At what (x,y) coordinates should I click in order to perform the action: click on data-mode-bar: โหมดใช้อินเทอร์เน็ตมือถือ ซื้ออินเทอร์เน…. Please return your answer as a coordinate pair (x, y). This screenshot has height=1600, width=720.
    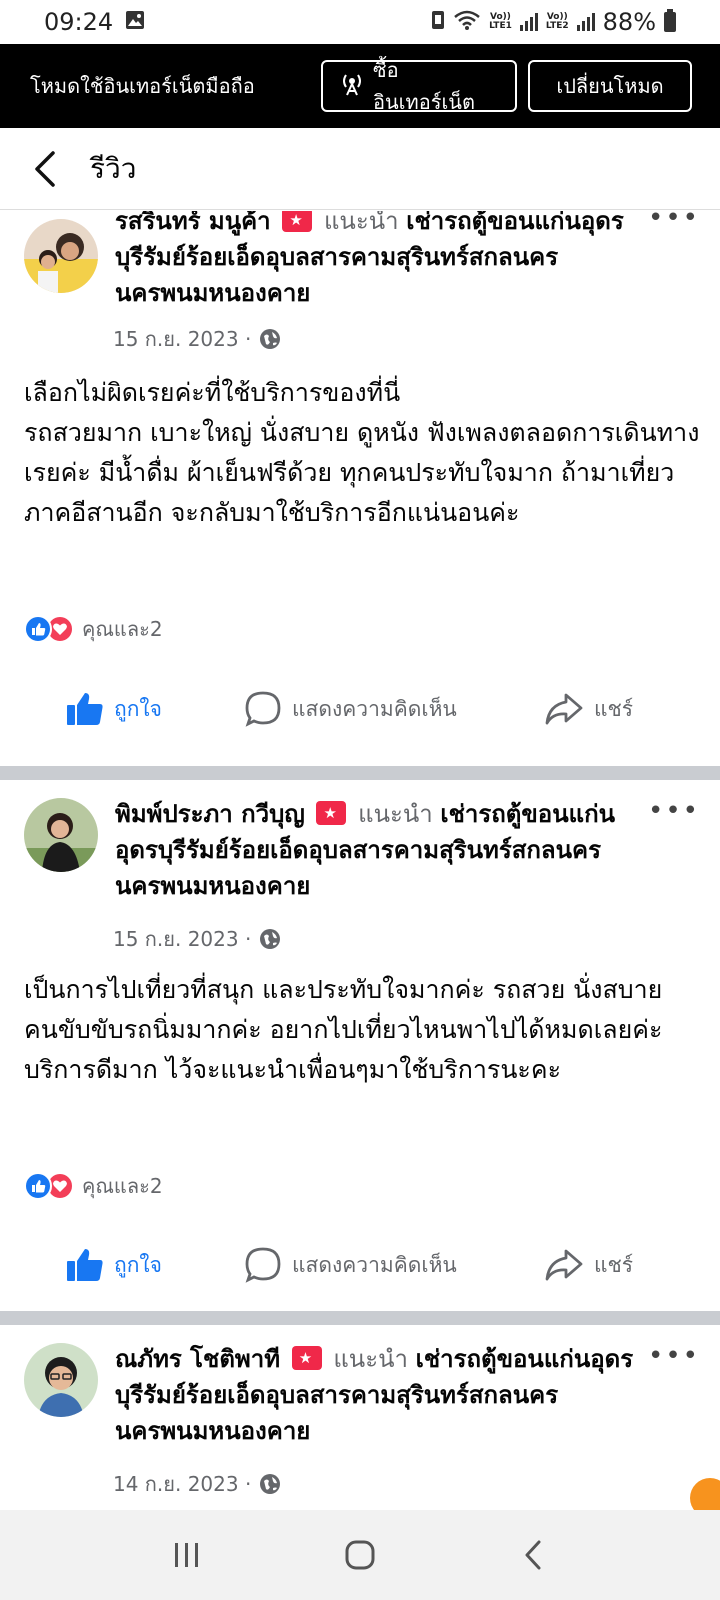
    Looking at the image, I should click on (360, 86).